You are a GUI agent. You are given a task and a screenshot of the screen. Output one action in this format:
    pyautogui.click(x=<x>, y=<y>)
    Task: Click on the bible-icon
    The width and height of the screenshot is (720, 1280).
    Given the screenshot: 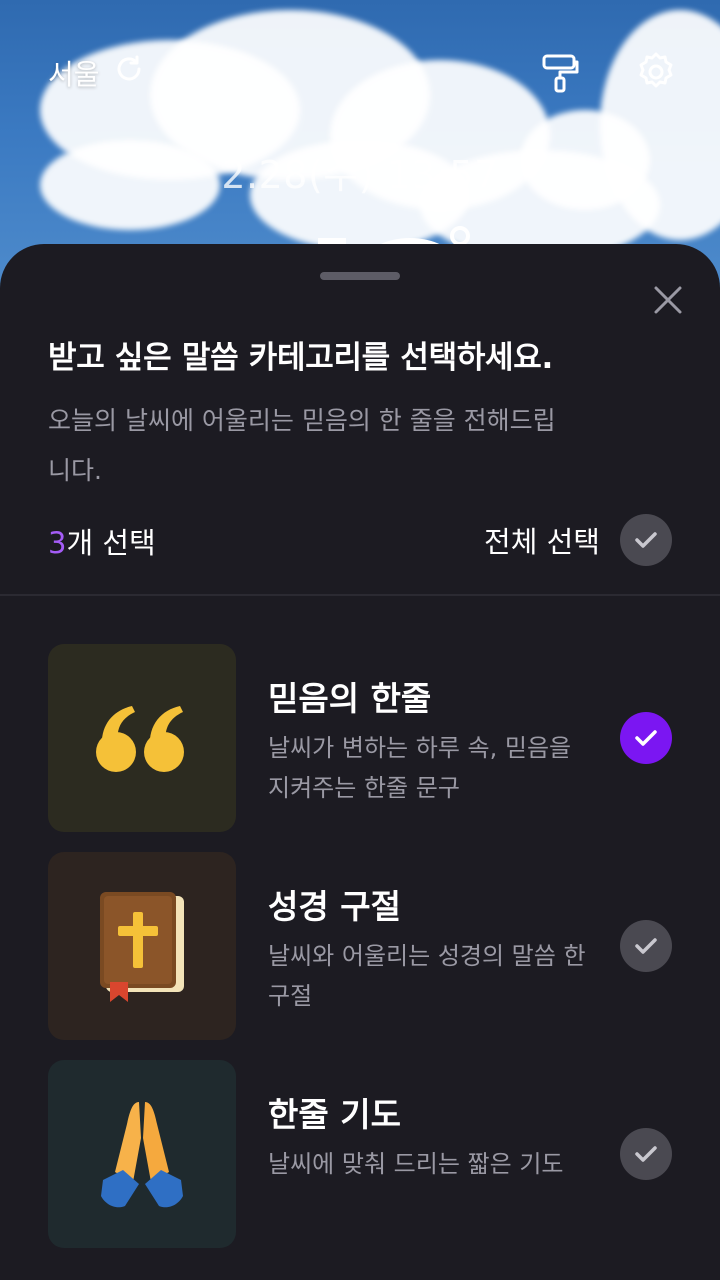 What is the action you would take?
    pyautogui.click(x=142, y=946)
    